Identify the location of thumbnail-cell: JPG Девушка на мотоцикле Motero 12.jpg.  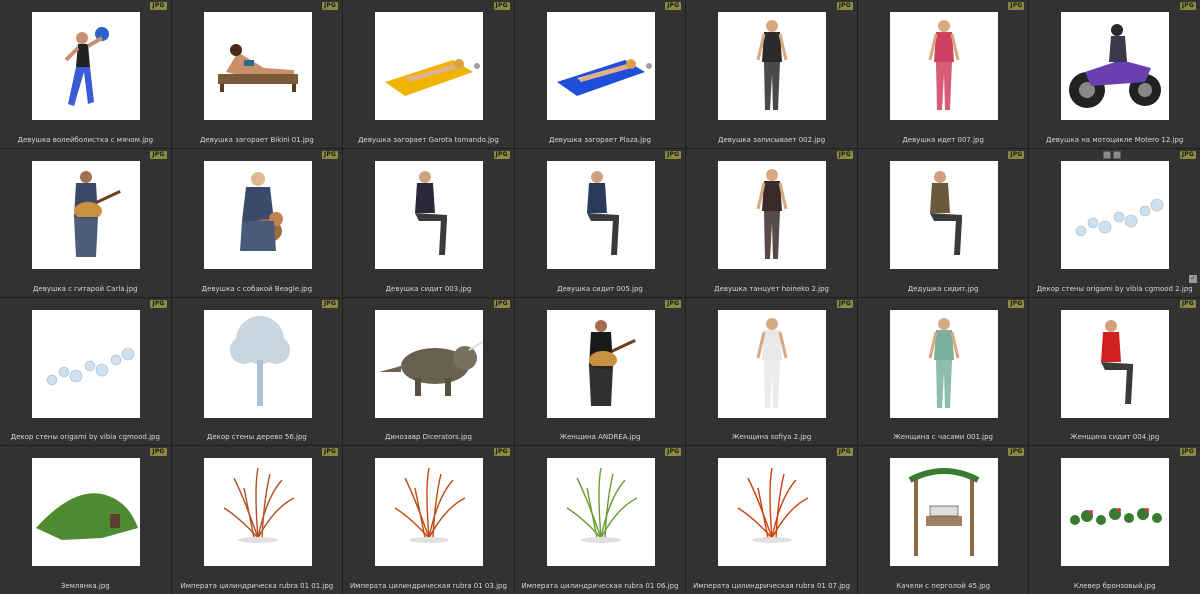
(1114, 74).